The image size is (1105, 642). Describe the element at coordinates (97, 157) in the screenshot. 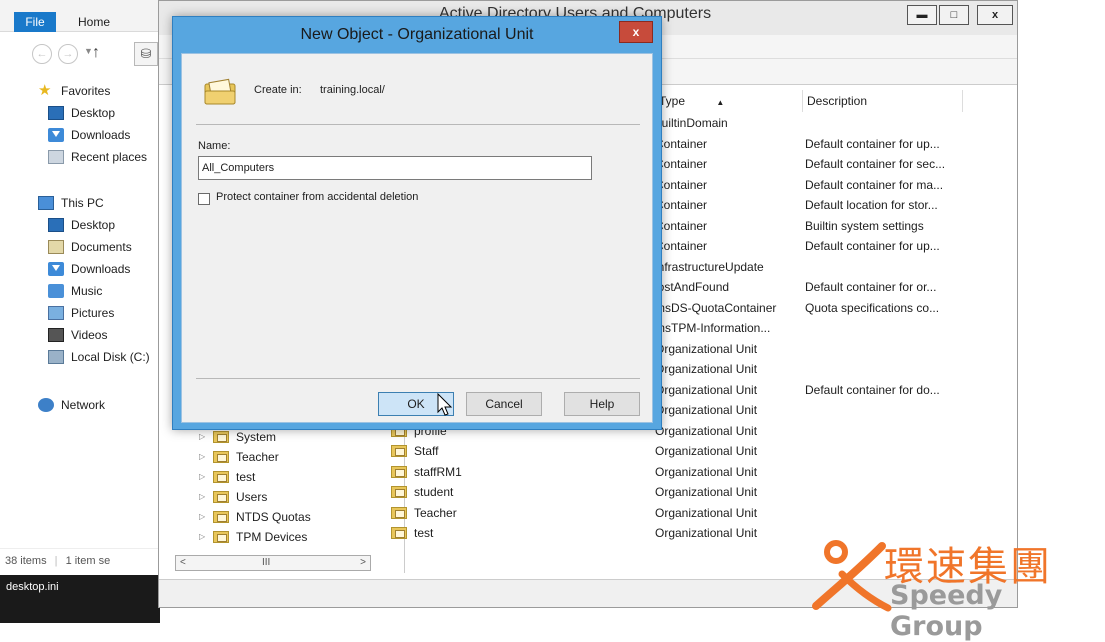

I see `nav-item-recent-places: Recent places` at that location.